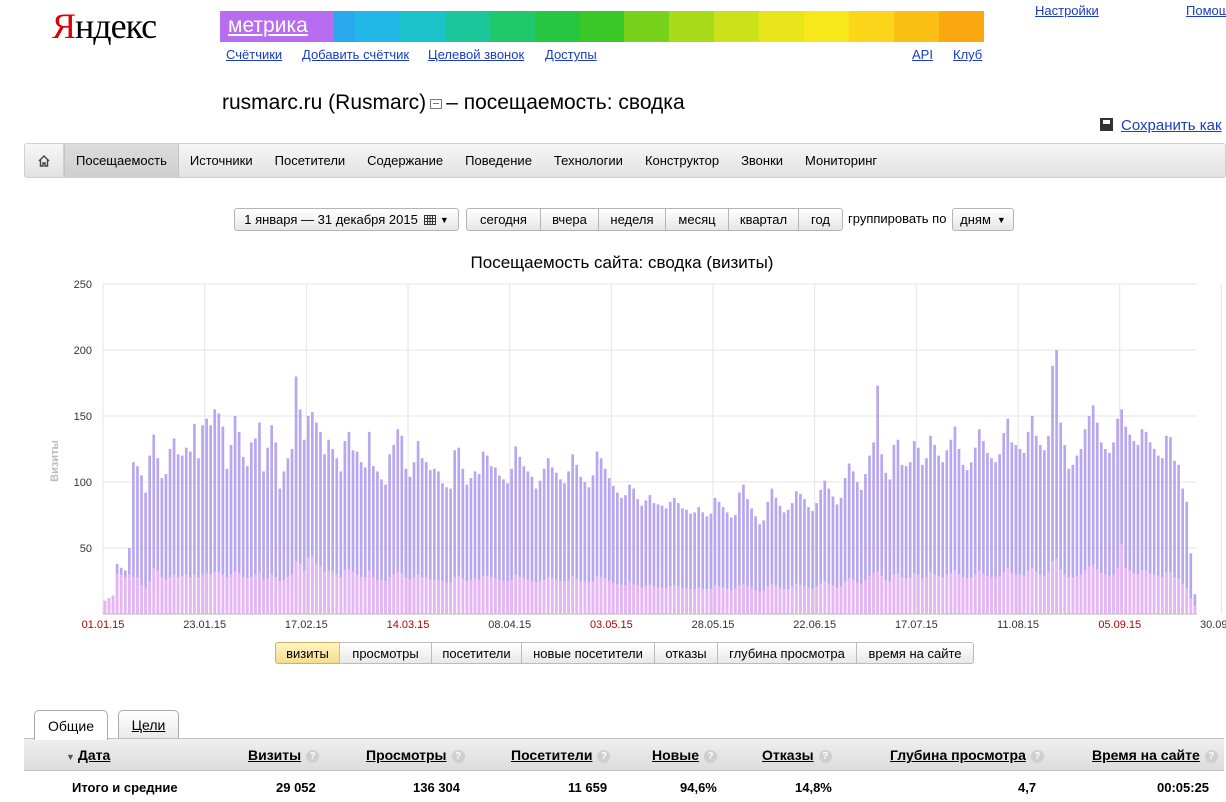 The height and width of the screenshot is (802, 1226). Describe the element at coordinates (355, 54) in the screenshot. I see `add-counter-link: Добавить счётчик` at that location.